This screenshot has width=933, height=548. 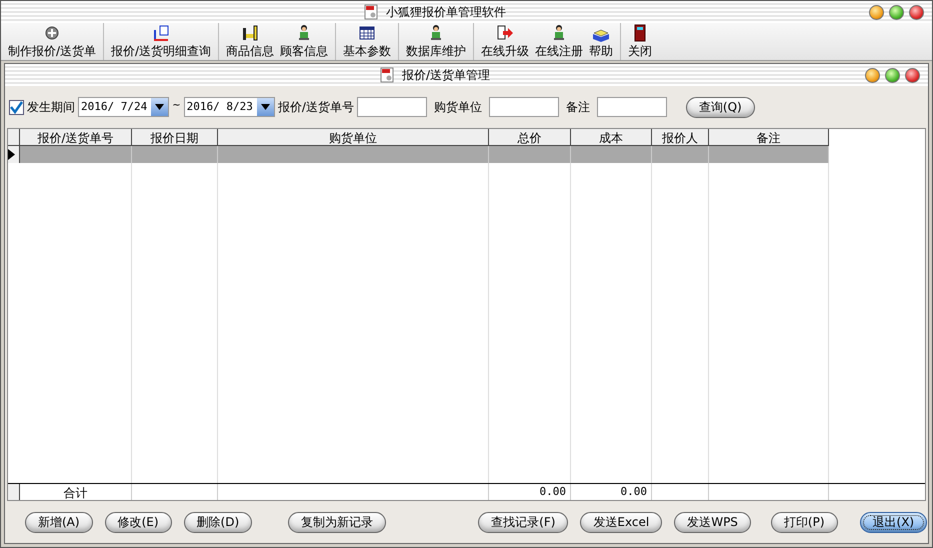 What do you see at coordinates (894, 522) in the screenshot?
I see `action-button: 退出(X)` at bounding box center [894, 522].